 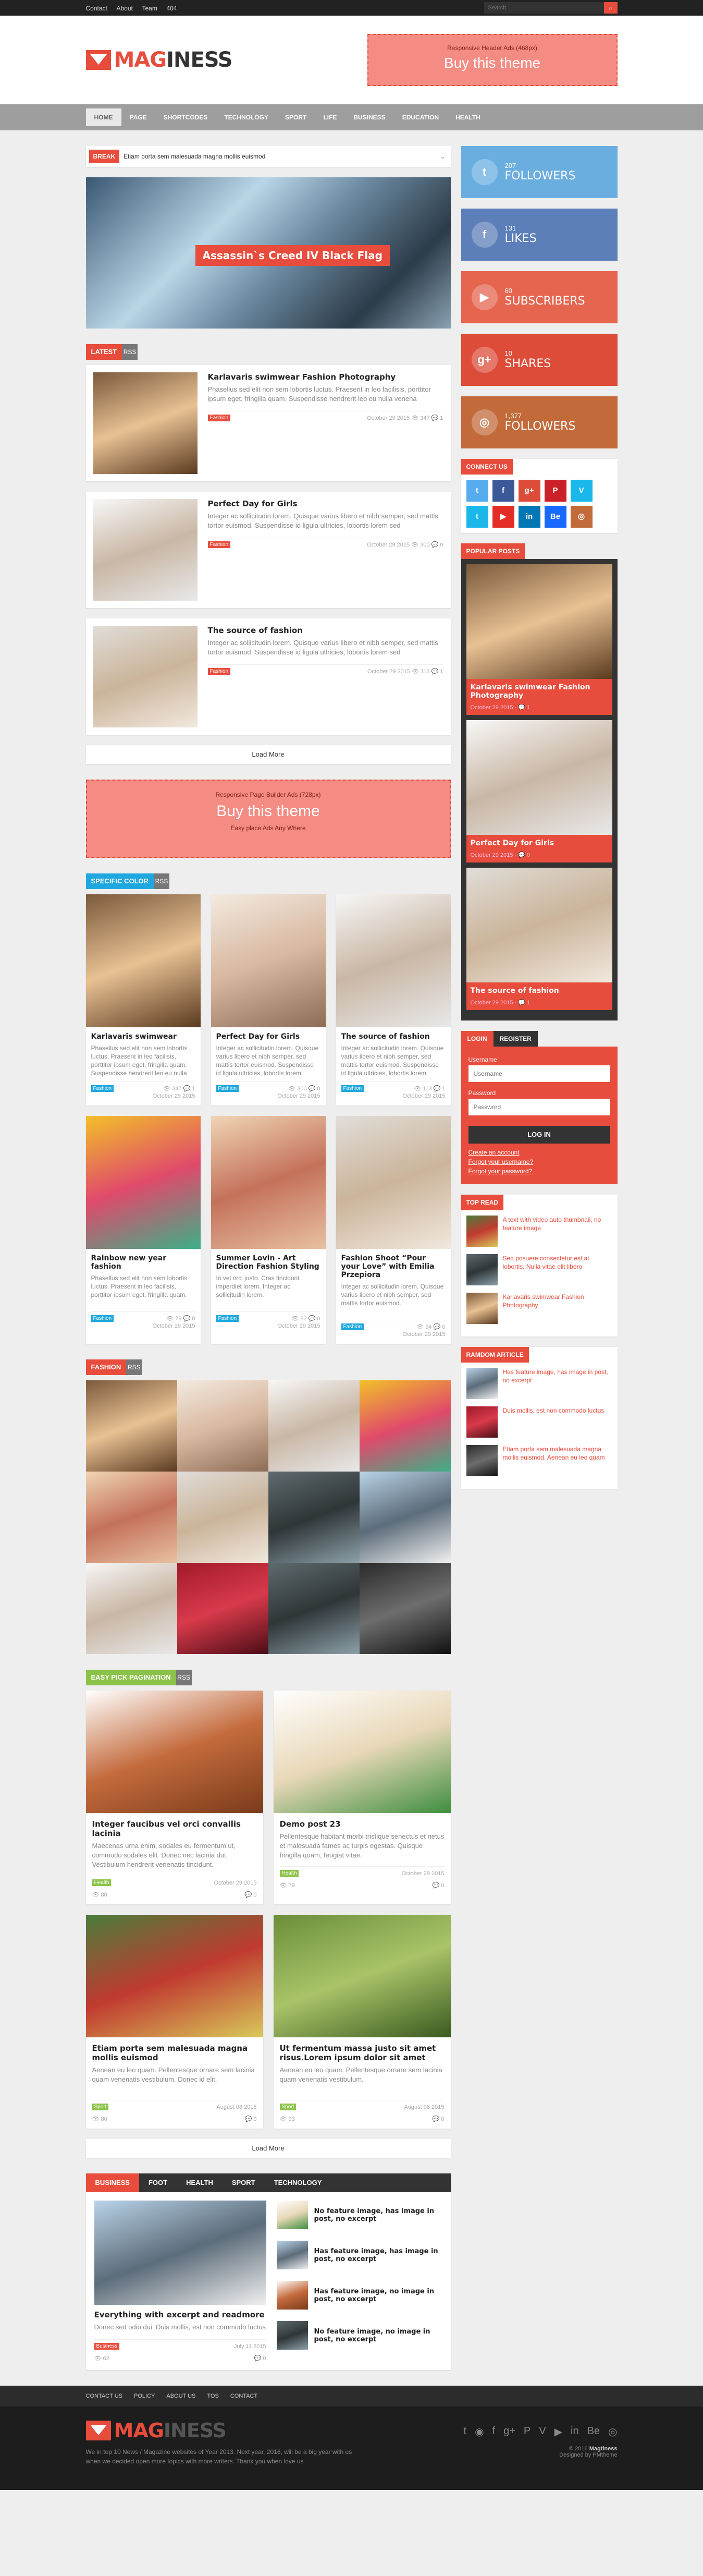 What do you see at coordinates (268, 828) in the screenshot?
I see `page-ad-link: Easy place Ads Any Where` at bounding box center [268, 828].